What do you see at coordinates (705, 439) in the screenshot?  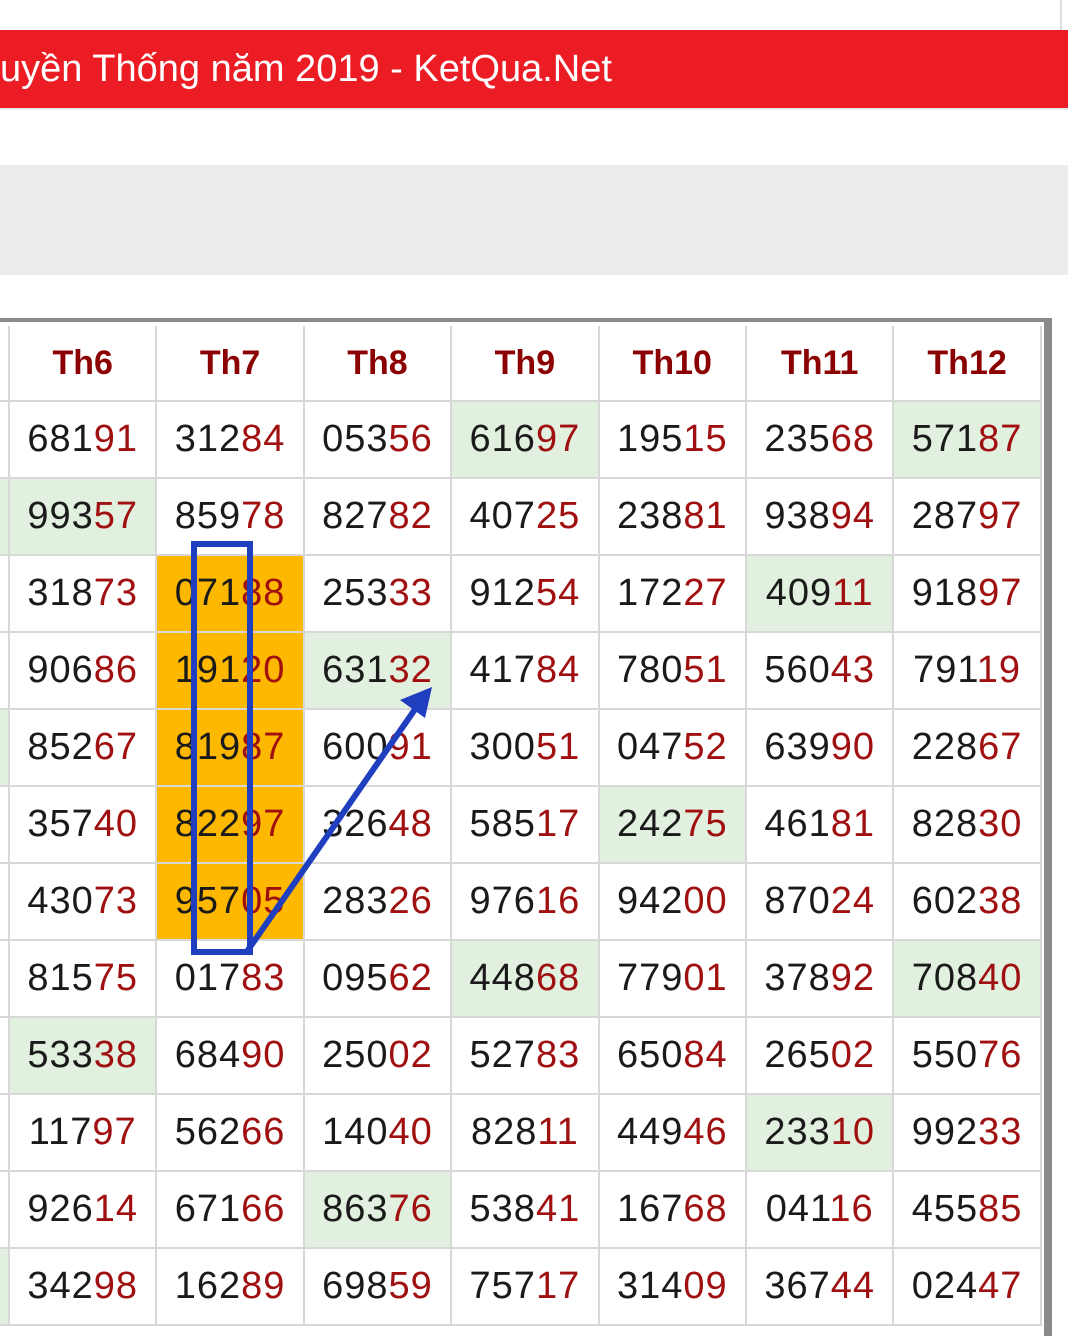 I see `number-last-two-digits: 15` at bounding box center [705, 439].